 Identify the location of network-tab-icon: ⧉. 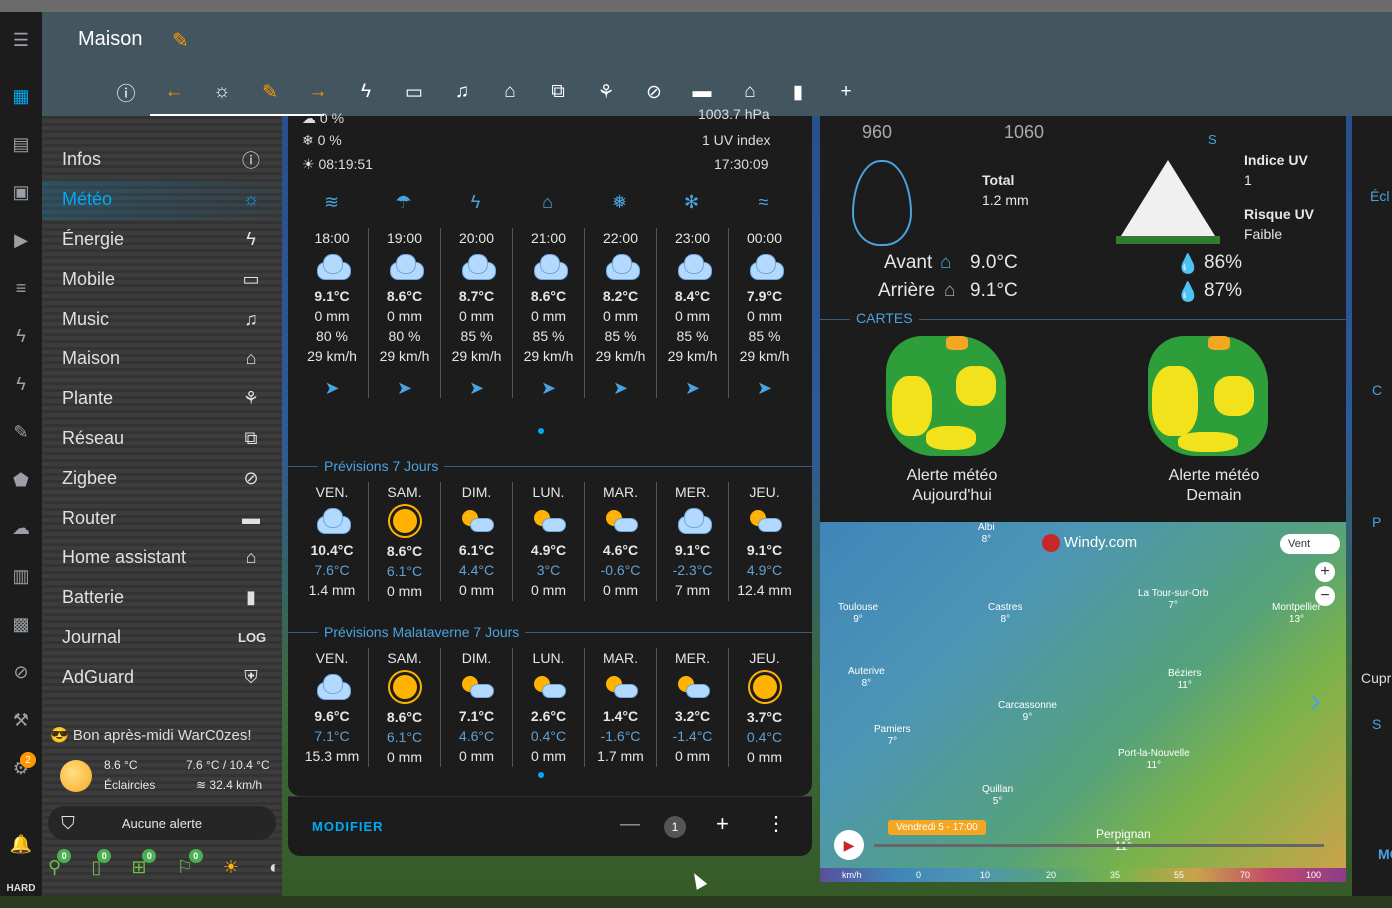
(558, 92).